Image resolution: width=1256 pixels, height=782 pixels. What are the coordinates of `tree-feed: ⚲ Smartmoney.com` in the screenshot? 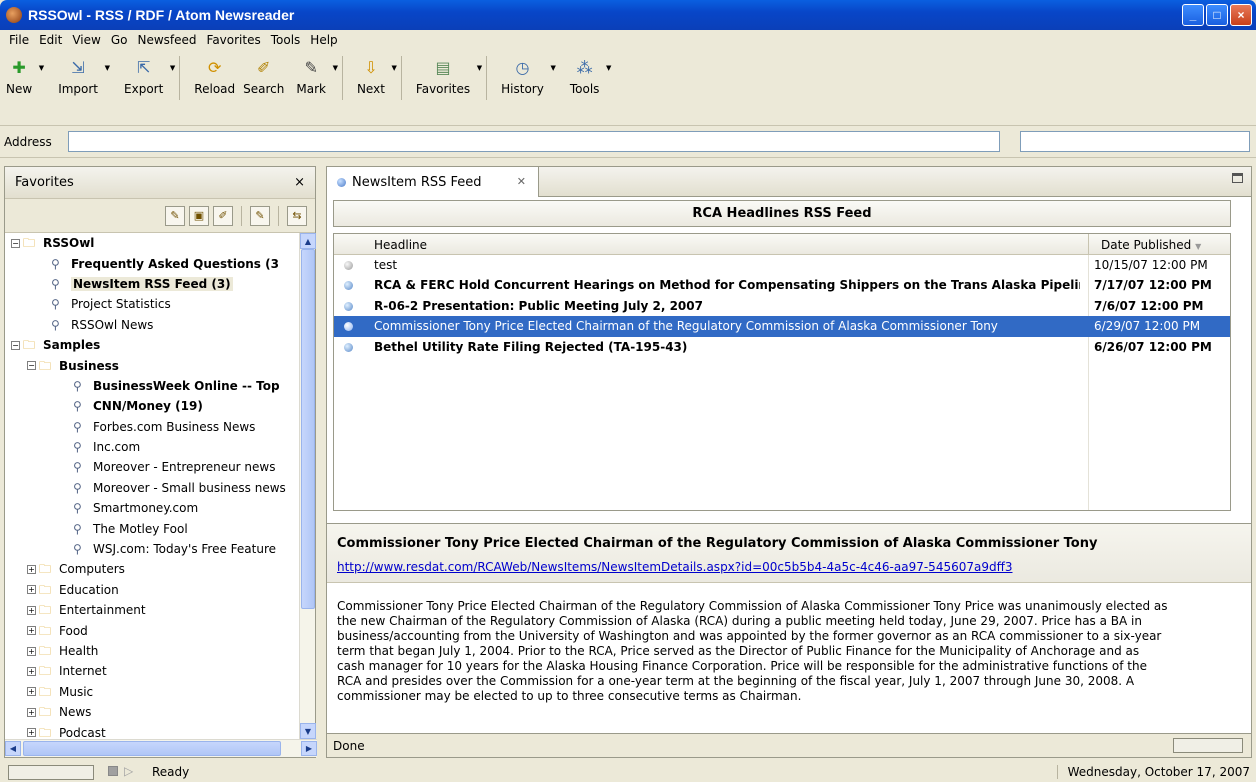 It's located at (153, 508).